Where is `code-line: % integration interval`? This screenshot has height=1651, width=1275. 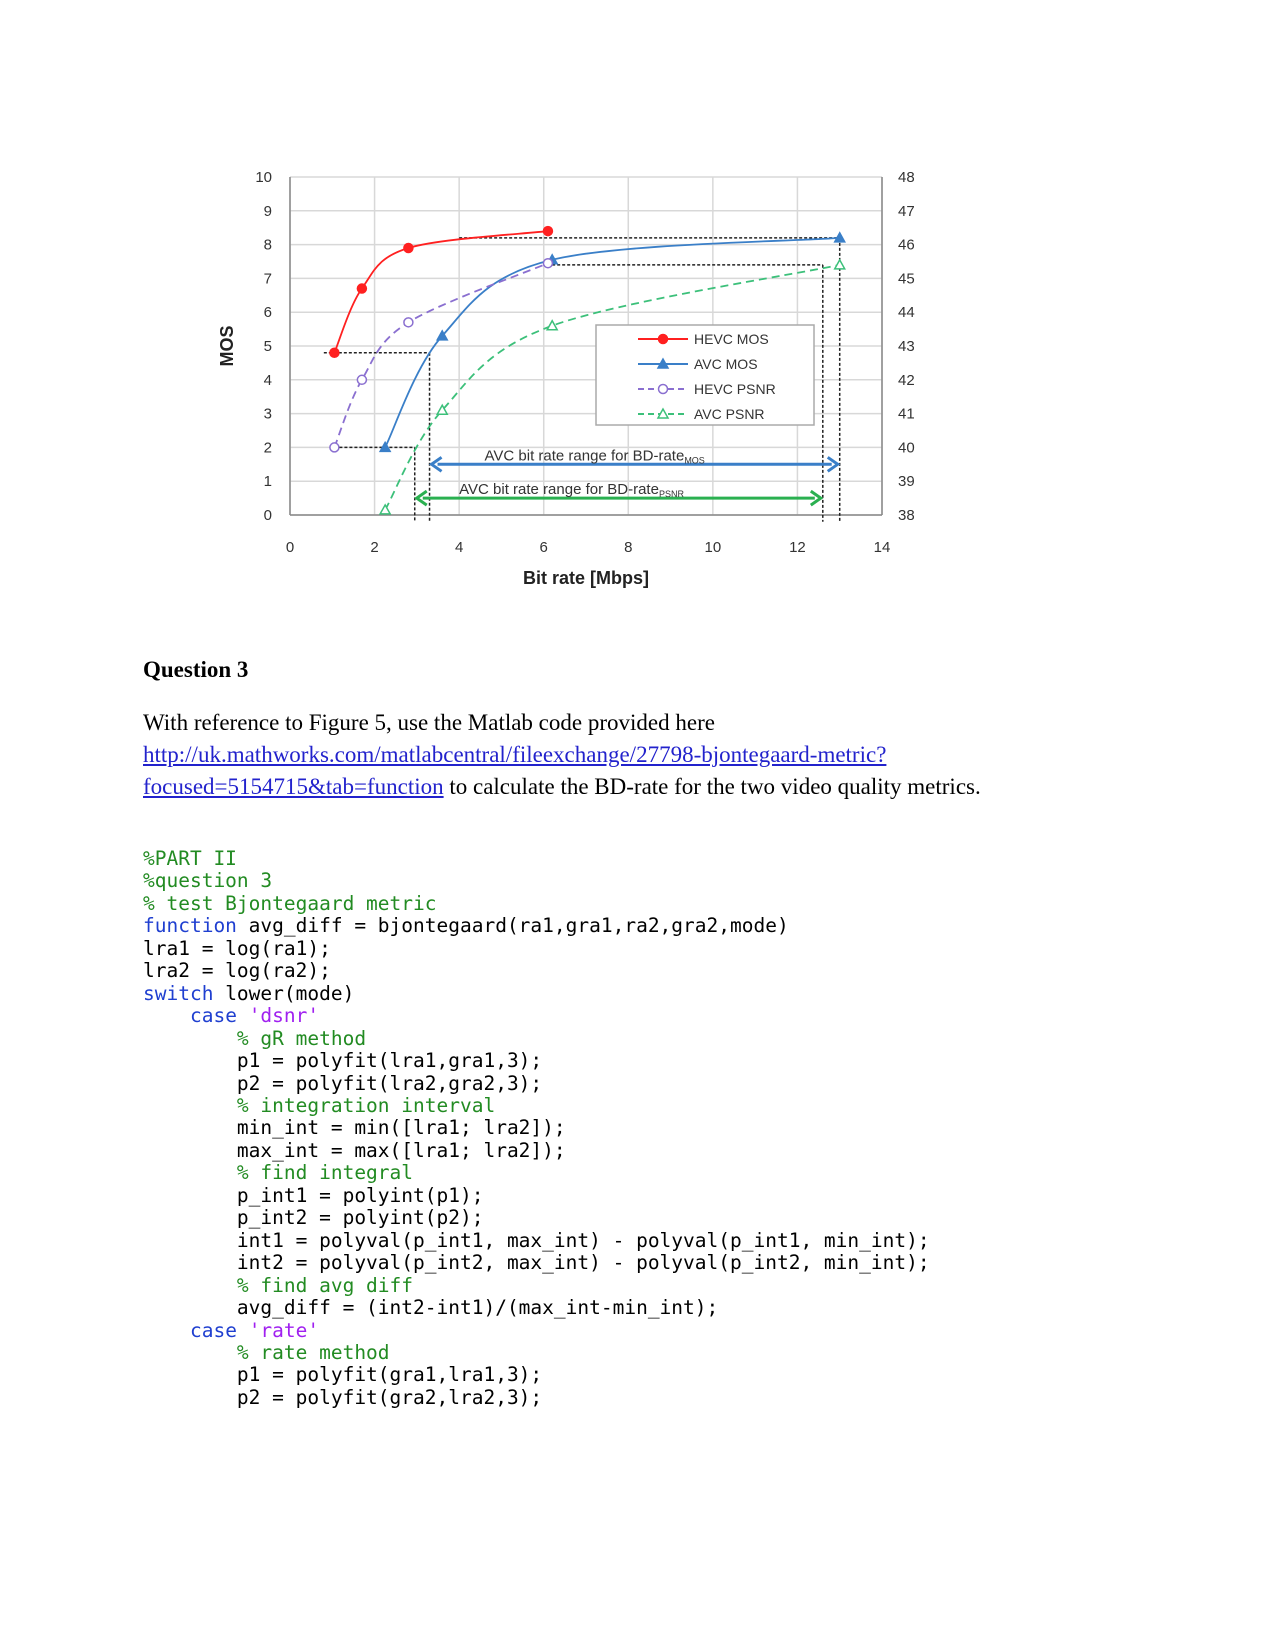 code-line: % integration interval is located at coordinates (536, 1105).